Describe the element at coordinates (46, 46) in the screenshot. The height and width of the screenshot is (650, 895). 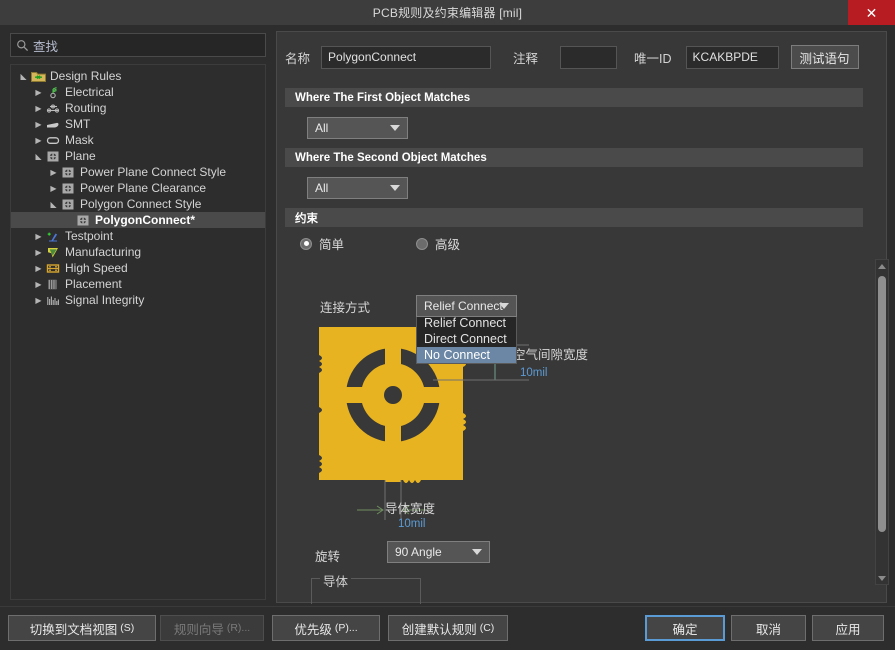
I see `search-input-value: 查找` at that location.